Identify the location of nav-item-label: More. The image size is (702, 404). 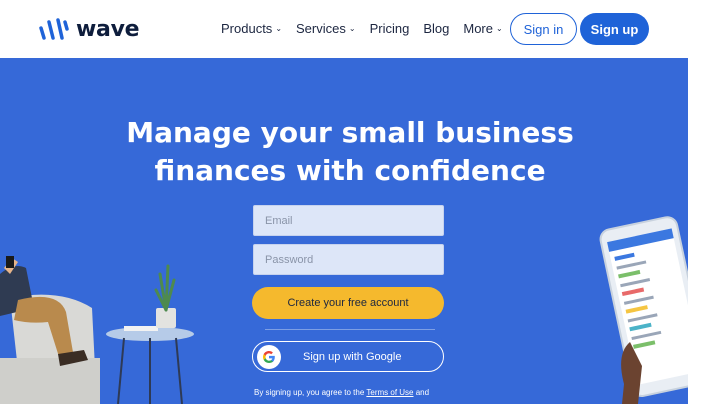
(478, 28).